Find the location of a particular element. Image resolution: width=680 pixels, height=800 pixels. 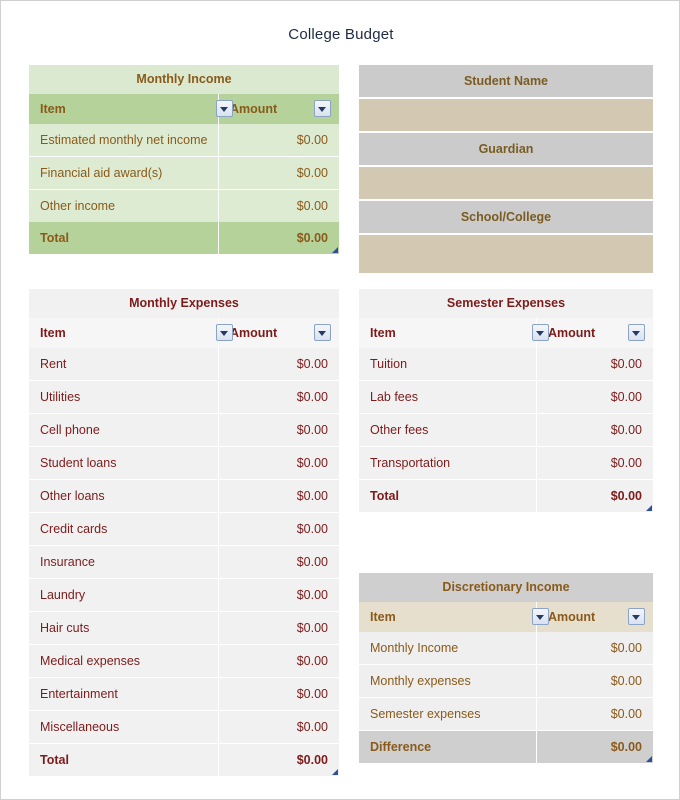

row-item-label: Medical expenses is located at coordinates (124, 661).